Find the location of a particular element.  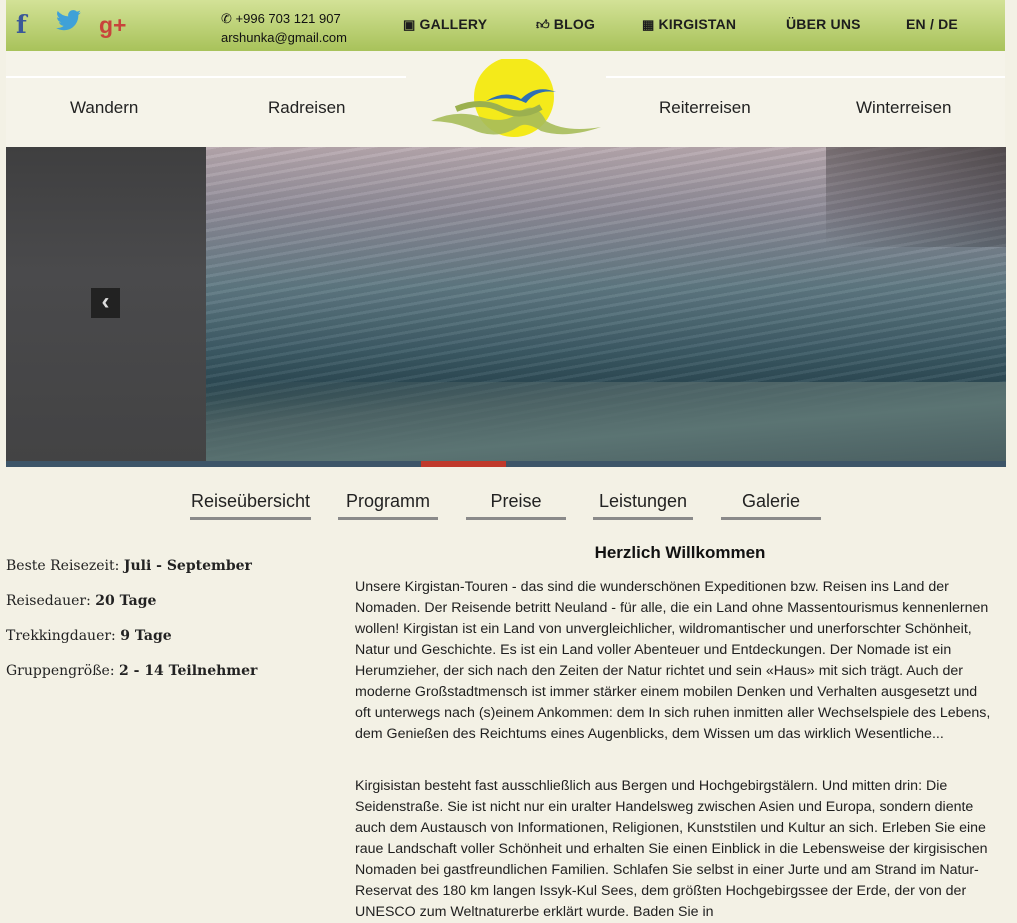

table-icon: ▦ is located at coordinates (648, 24).